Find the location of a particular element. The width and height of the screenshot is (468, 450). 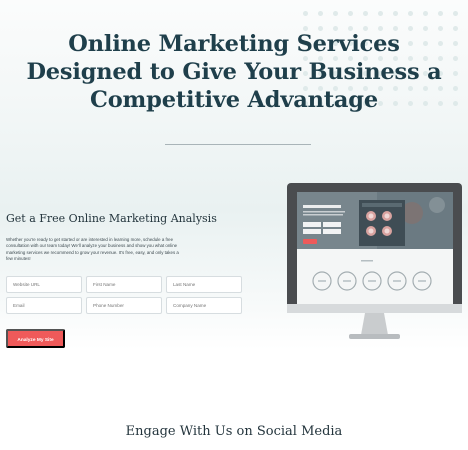

last-name-input is located at coordinates (204, 284).